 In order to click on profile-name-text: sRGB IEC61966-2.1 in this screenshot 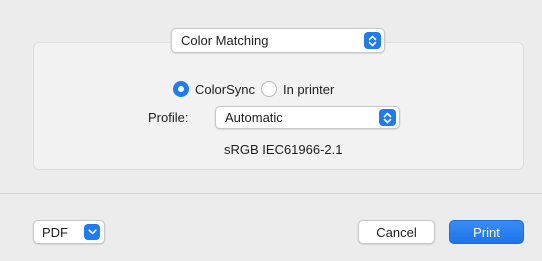, I will do `click(283, 149)`.